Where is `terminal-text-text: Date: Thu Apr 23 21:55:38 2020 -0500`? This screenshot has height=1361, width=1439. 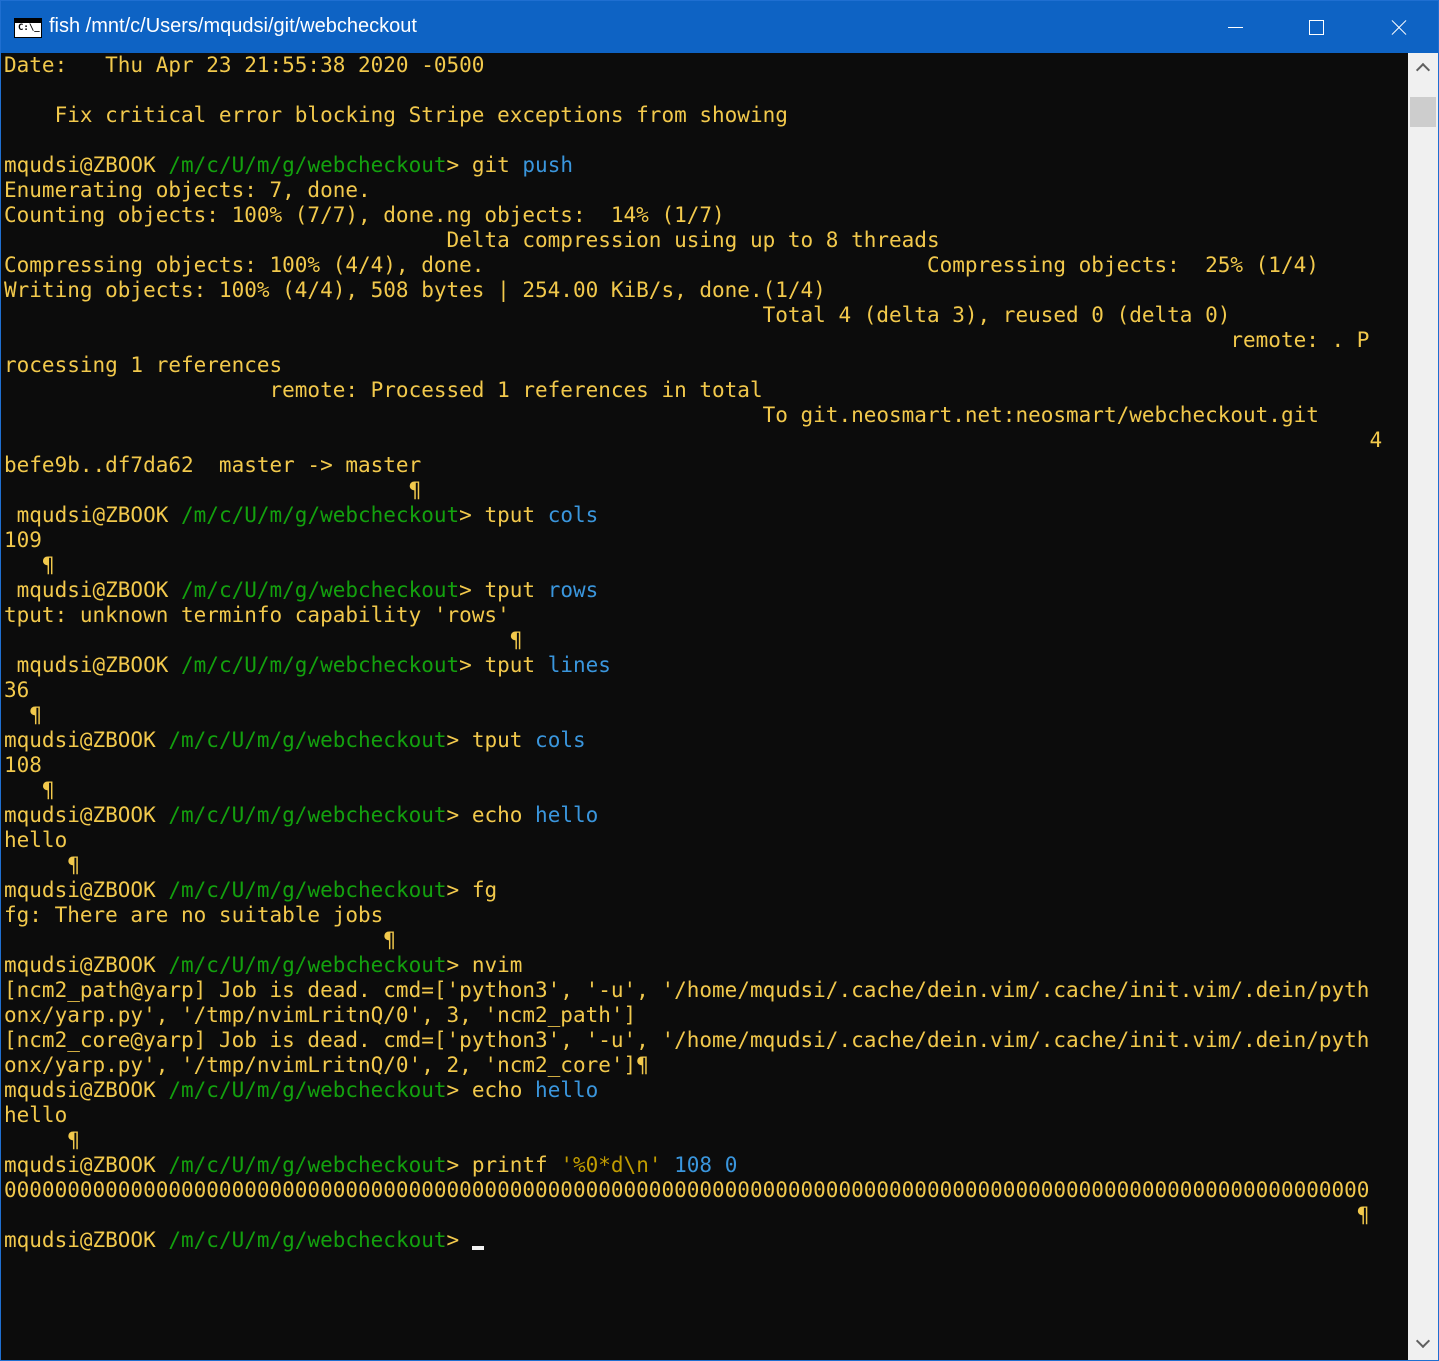 terminal-text-text: Date: Thu Apr 23 21:55:38 2020 -0500 is located at coordinates (244, 65).